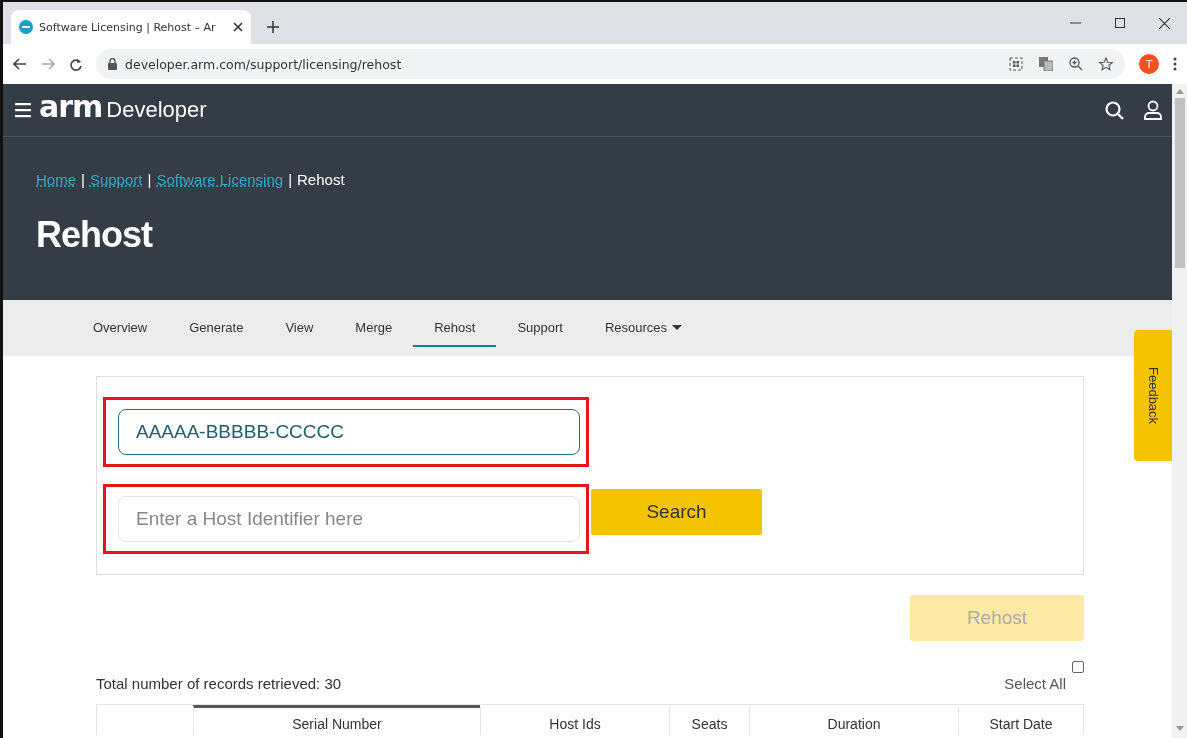 The image size is (1187, 738). What do you see at coordinates (26, 27) in the screenshot?
I see `site-favicon-icon` at bounding box center [26, 27].